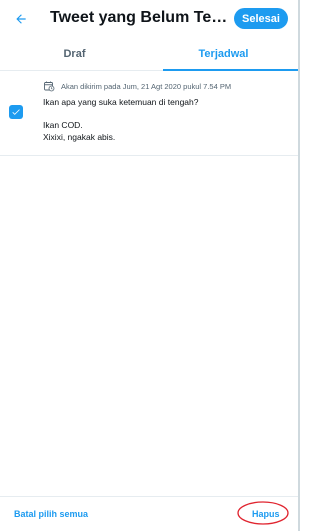 The height and width of the screenshot is (531, 320). Describe the element at coordinates (299, 265) in the screenshot. I see `window-edge` at that location.